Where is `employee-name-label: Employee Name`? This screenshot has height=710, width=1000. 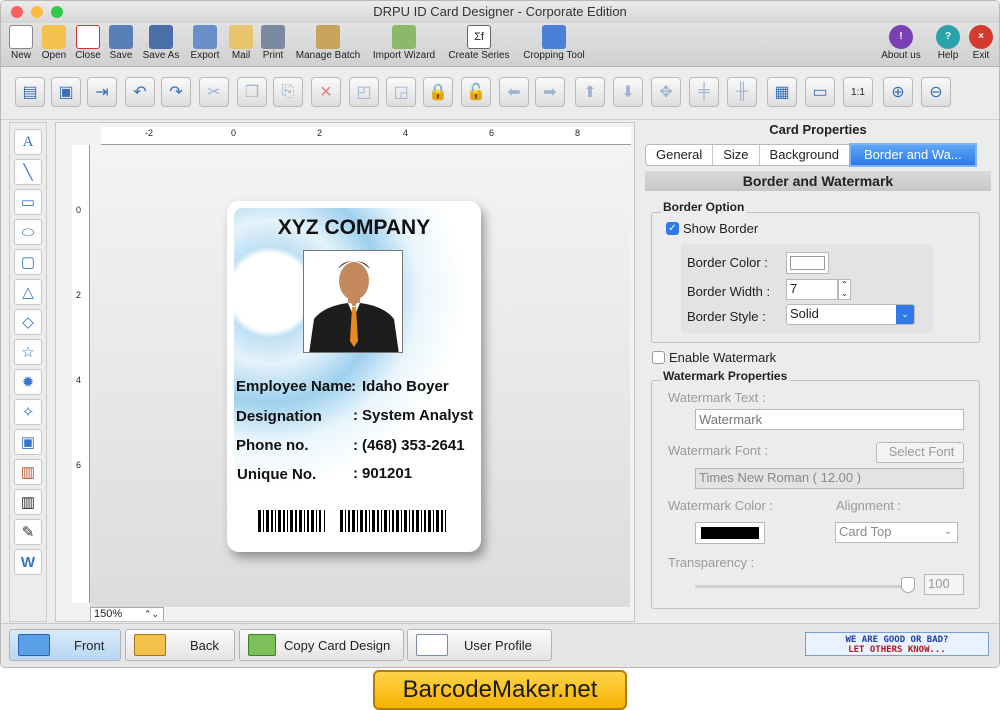 employee-name-label: Employee Name is located at coordinates (294, 386).